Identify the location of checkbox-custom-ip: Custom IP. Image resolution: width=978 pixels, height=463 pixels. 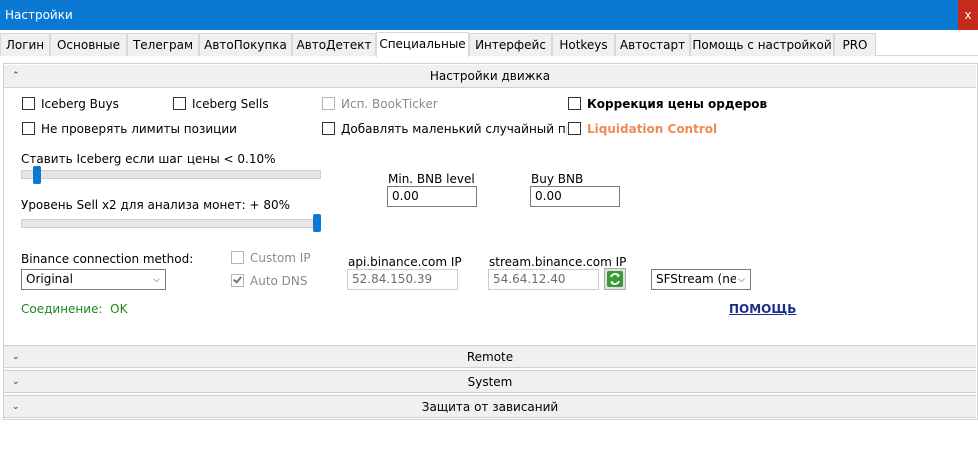
(271, 259).